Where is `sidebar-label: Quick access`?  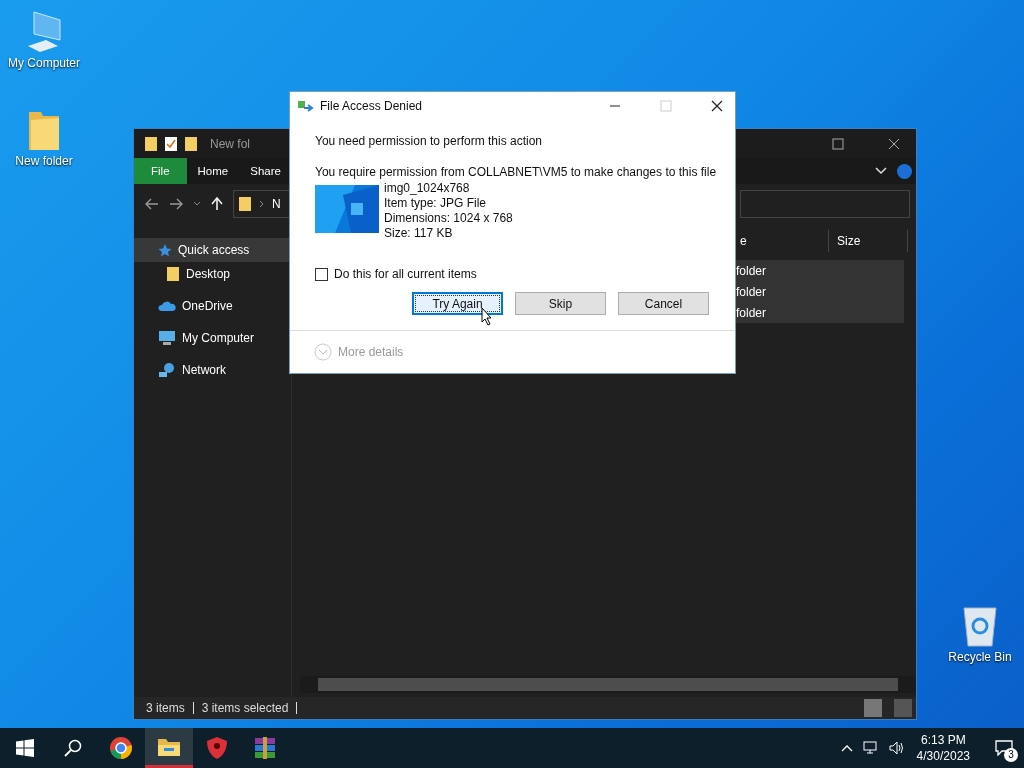 sidebar-label: Quick access is located at coordinates (214, 250).